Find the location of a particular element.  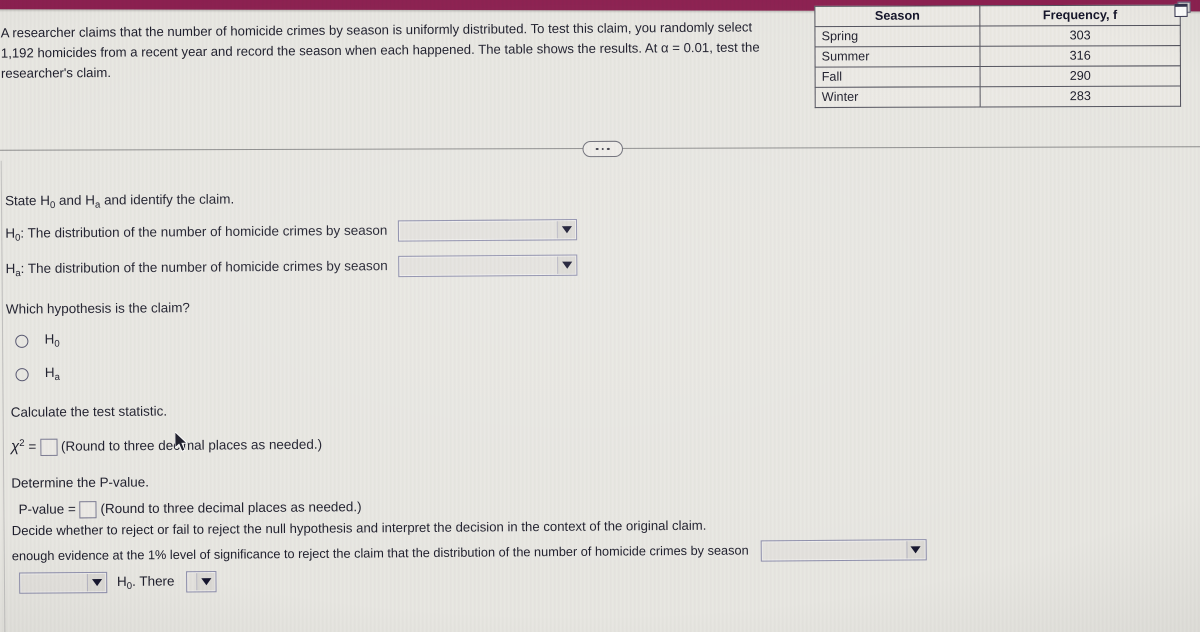

mouse-pointer is located at coordinates (181, 442).